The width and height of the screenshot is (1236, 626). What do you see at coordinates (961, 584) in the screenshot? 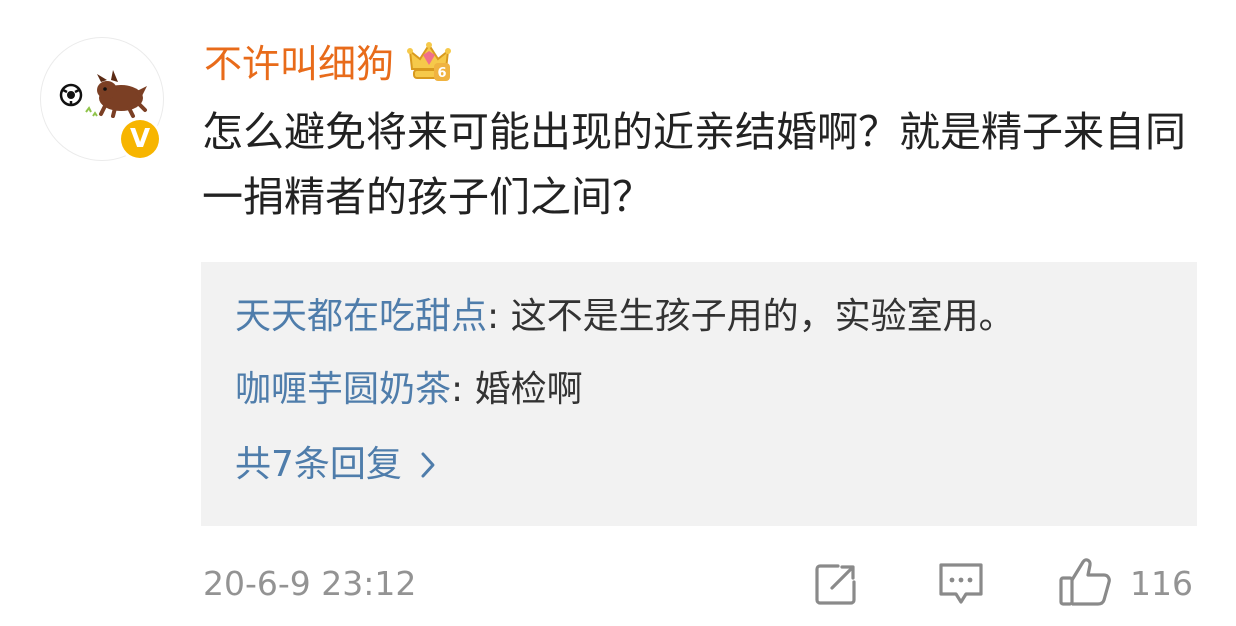
I see `comment-icon` at bounding box center [961, 584].